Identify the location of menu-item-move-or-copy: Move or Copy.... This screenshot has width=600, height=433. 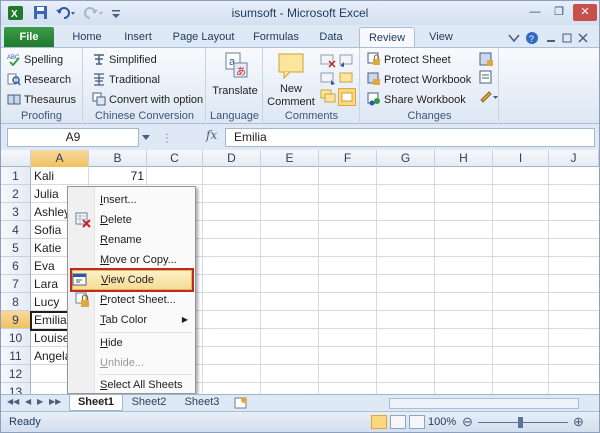
(132, 260).